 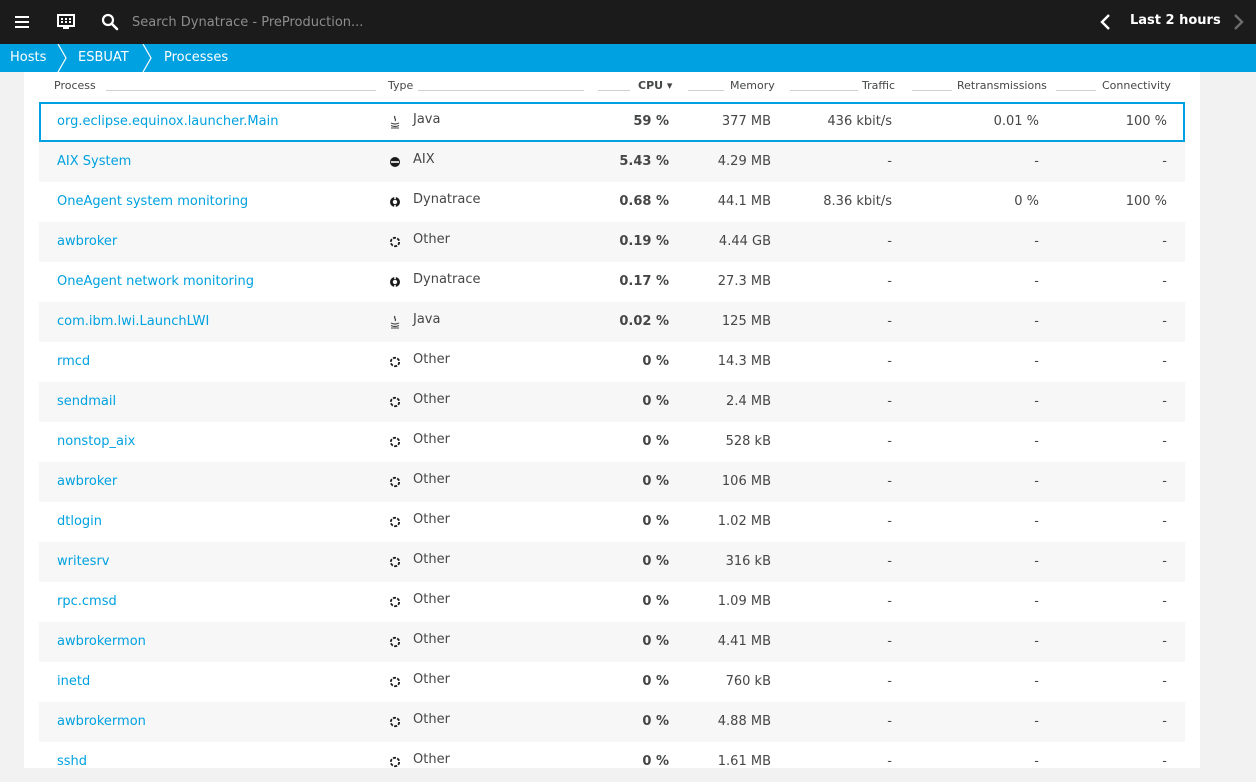 I want to click on memory-value: 1.09 MB, so click(x=744, y=601).